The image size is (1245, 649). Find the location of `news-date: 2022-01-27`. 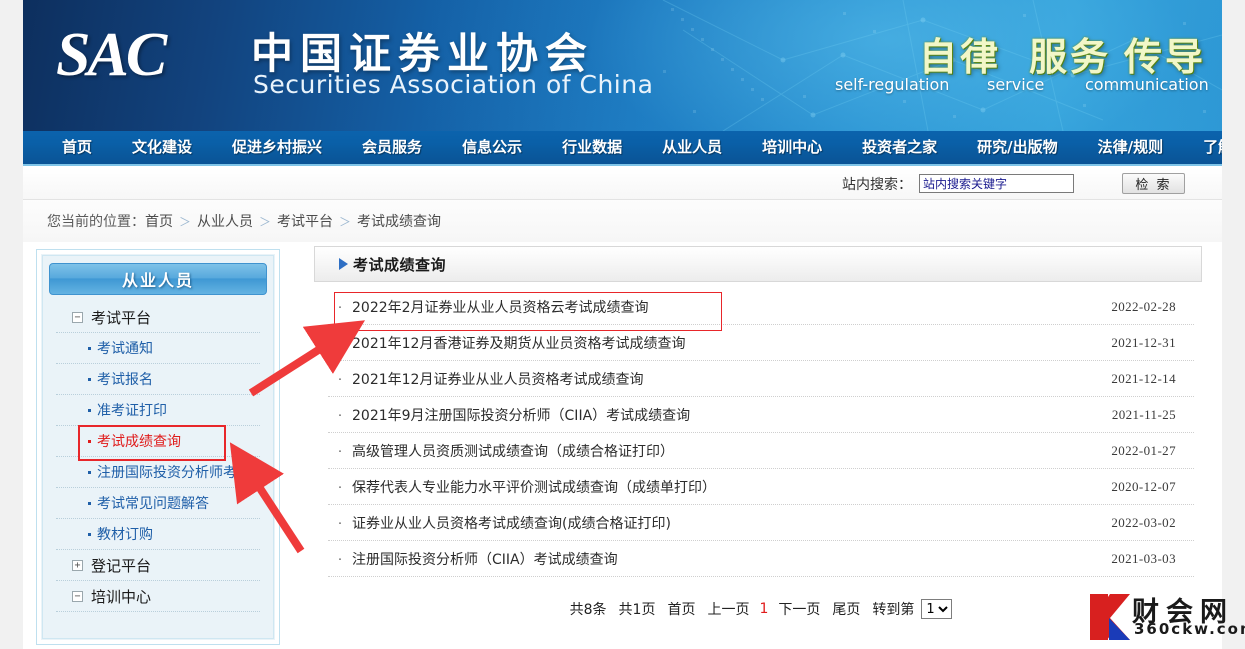

news-date: 2022-01-27 is located at coordinates (1143, 450).